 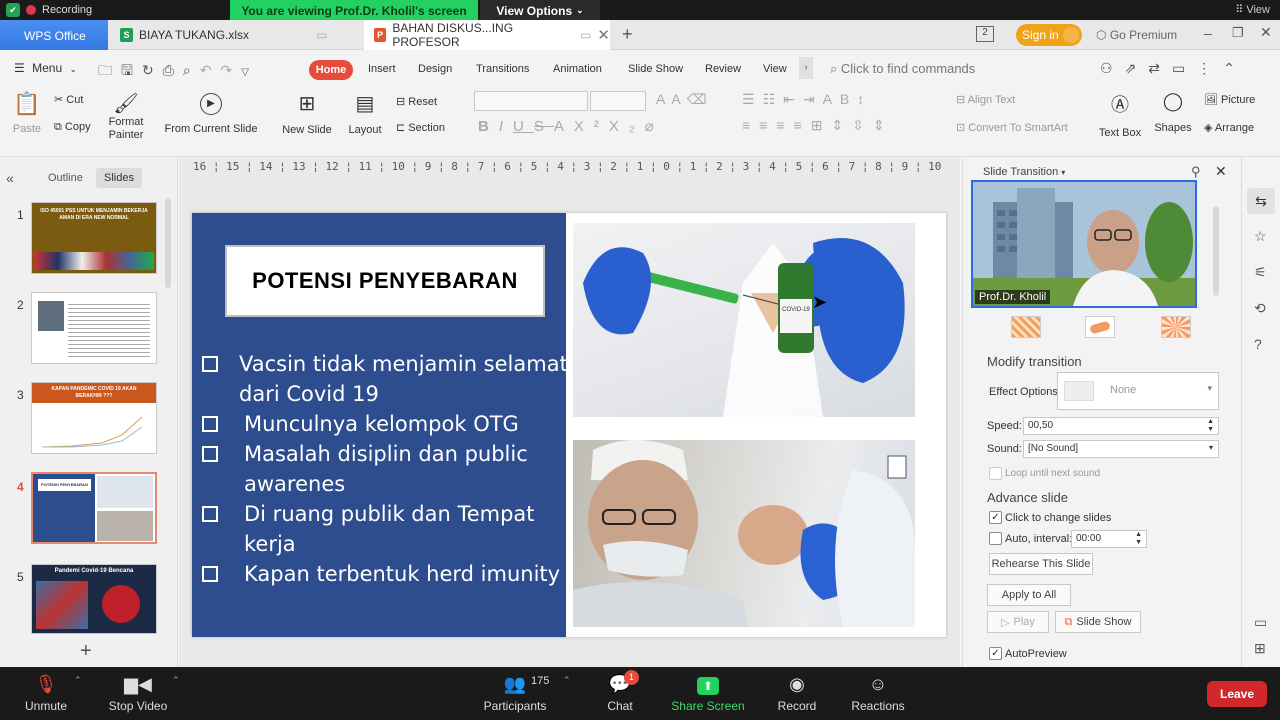 What do you see at coordinates (210, 70) in the screenshot?
I see `undo-icon: ↶` at bounding box center [210, 70].